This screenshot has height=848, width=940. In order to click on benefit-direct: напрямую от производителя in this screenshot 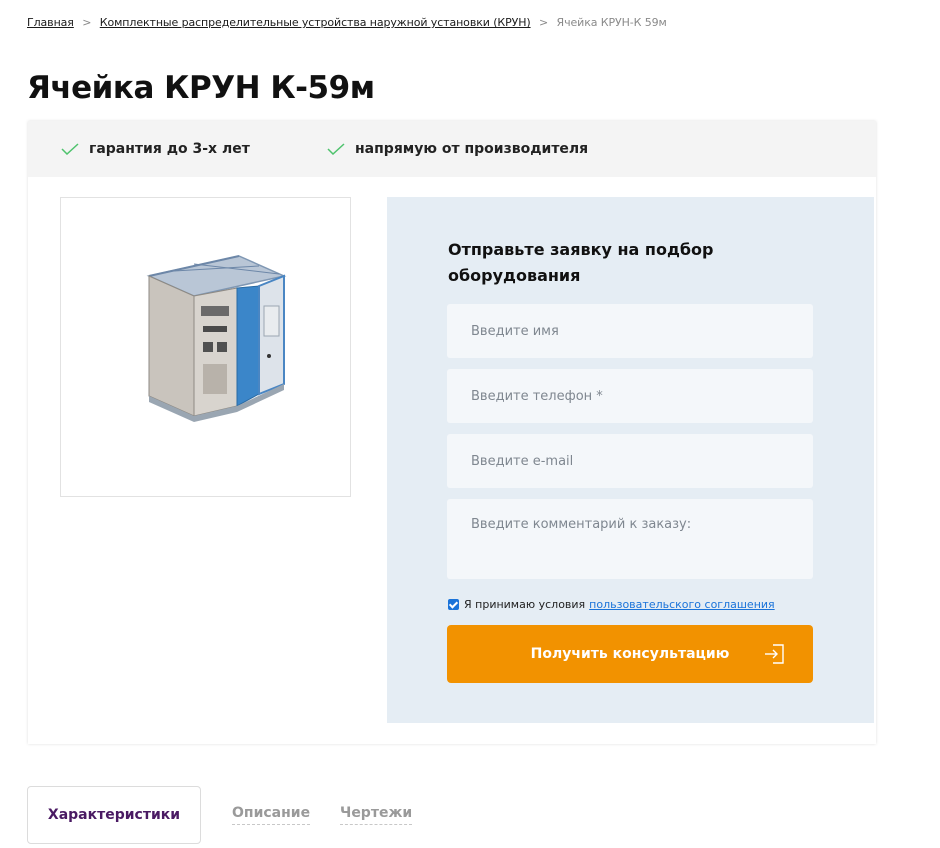, I will do `click(457, 149)`.